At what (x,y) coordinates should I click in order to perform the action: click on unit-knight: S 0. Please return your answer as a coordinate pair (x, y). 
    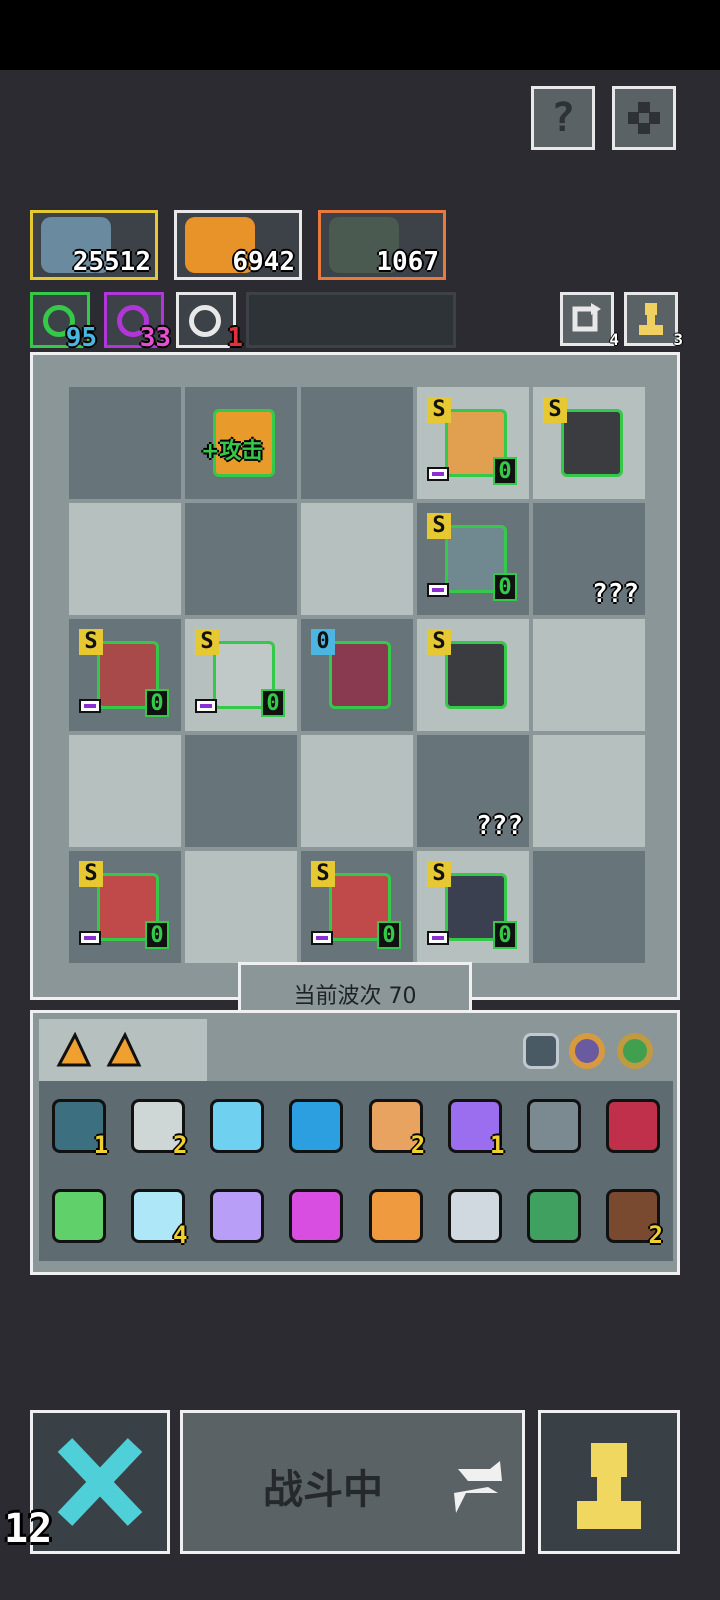
    Looking at the image, I should click on (473, 559).